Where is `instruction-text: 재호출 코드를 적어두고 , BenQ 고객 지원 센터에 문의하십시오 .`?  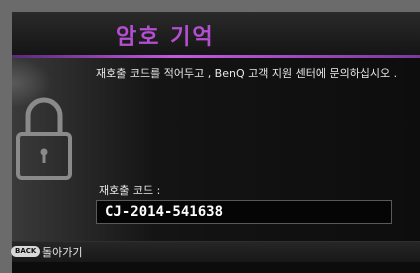 instruction-text: 재호출 코드를 적어두고 , BenQ 고객 지원 센터에 문의하십시오 . is located at coordinates (247, 73).